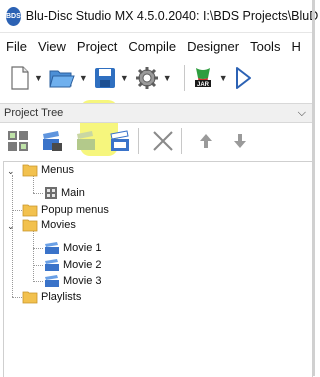  I want to click on menu-view: View, so click(52, 46).